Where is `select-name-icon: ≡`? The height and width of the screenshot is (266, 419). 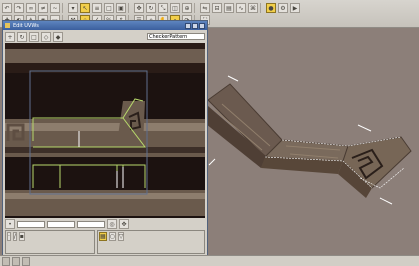 select-name-icon: ≡ is located at coordinates (97, 7).